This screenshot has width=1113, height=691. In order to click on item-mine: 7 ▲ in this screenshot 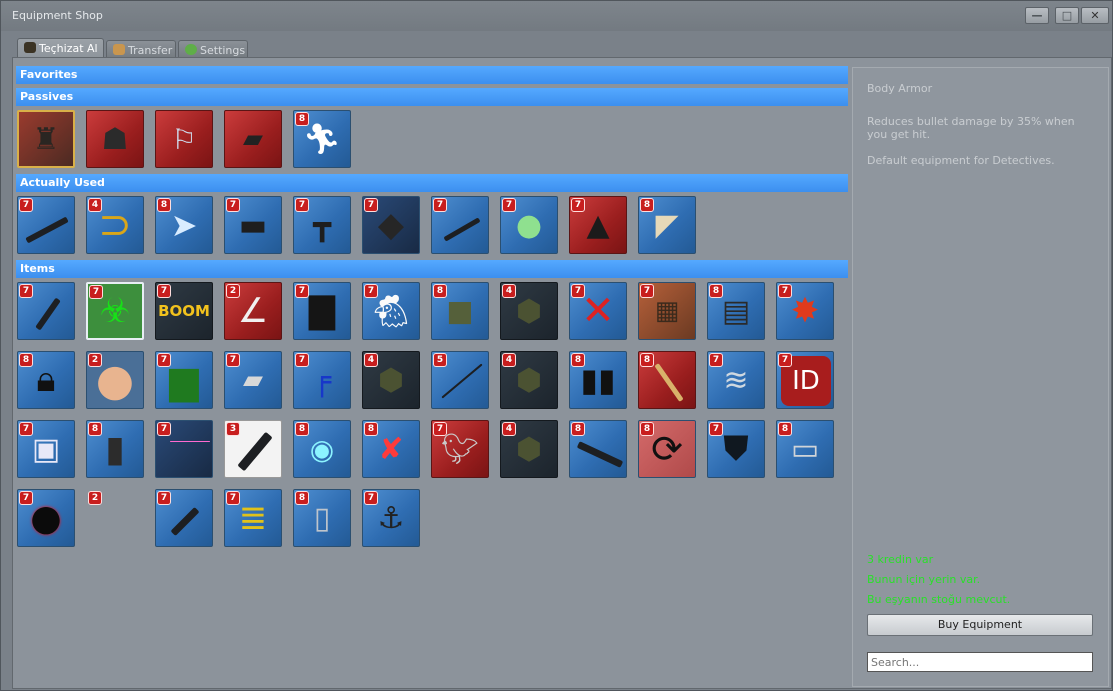, I will do `click(598, 225)`.